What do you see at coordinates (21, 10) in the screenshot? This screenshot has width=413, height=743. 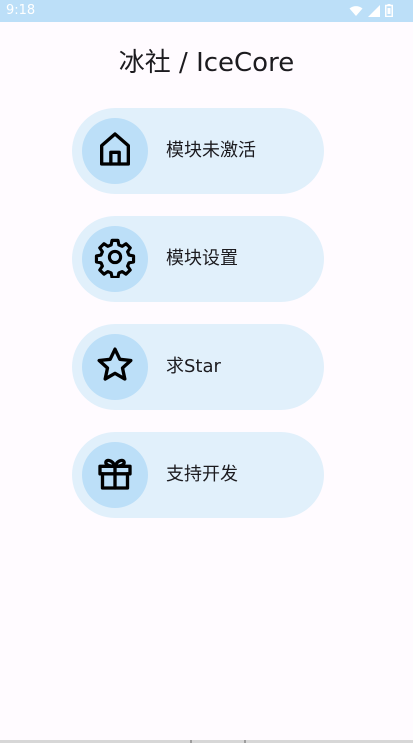 I see `status-time: 9:18` at bounding box center [21, 10].